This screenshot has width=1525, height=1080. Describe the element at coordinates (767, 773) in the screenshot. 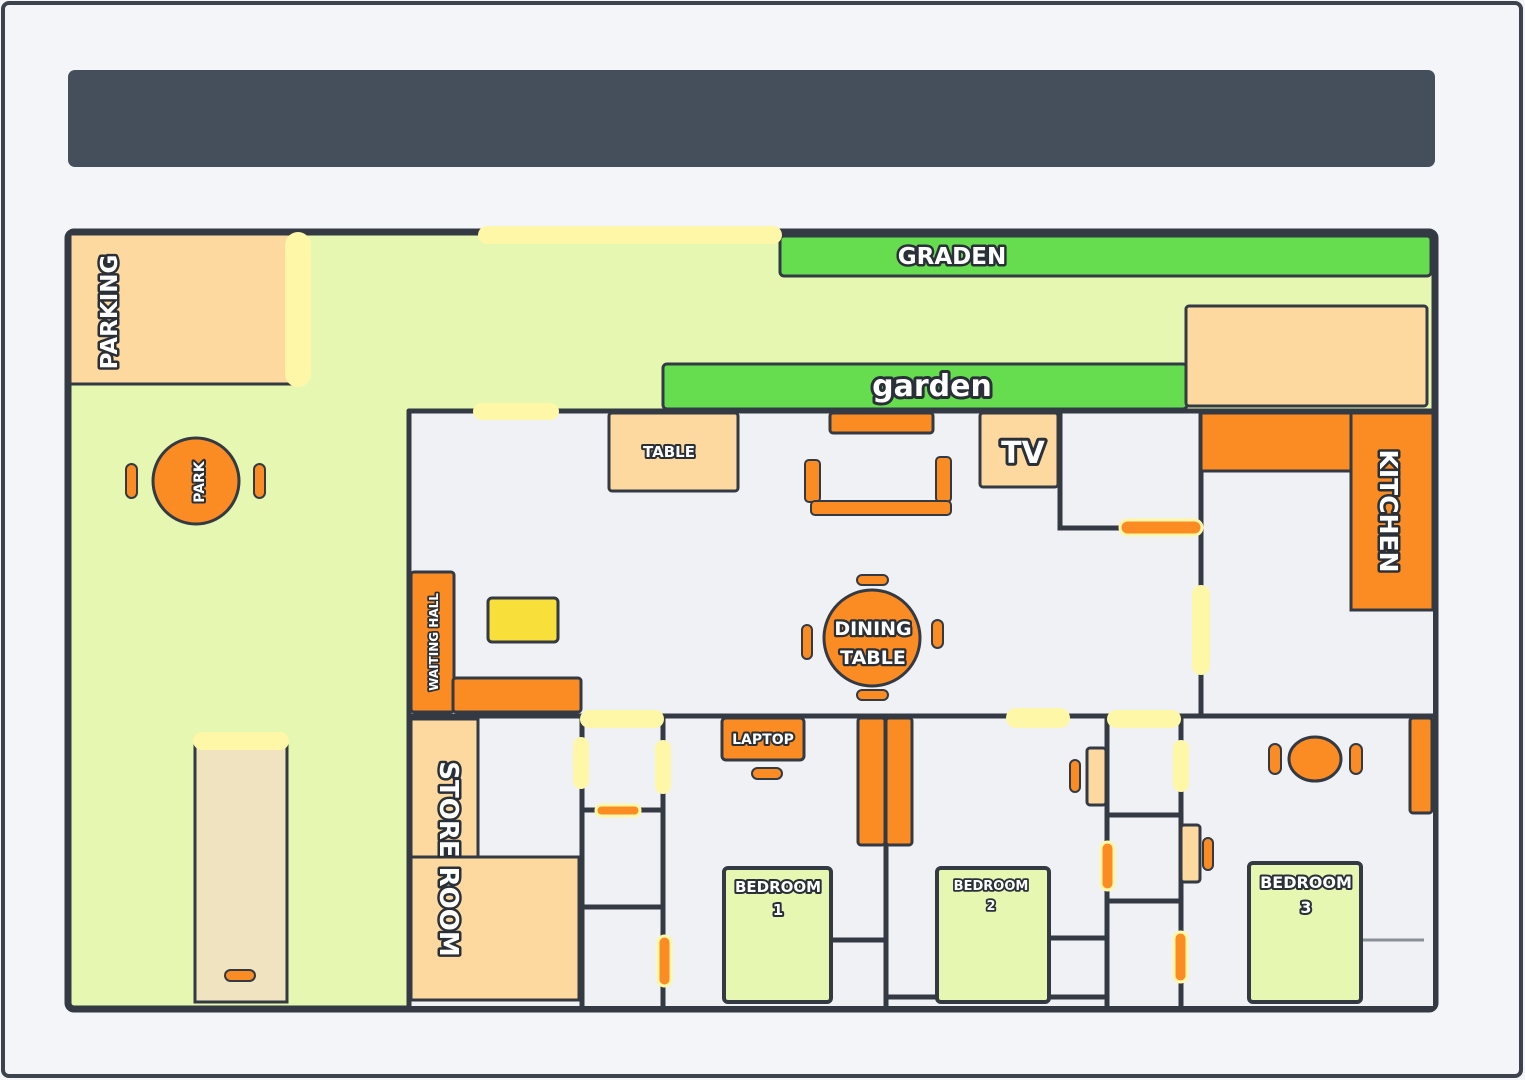

I see `laptop-stool` at that location.